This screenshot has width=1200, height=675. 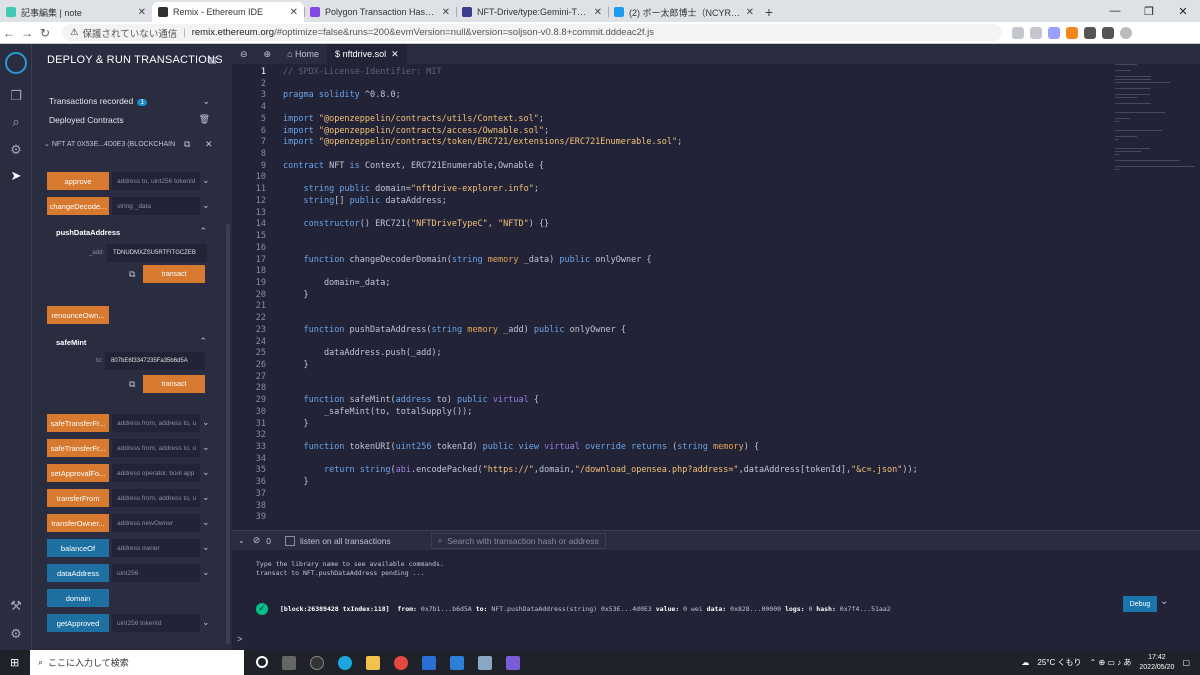 I want to click on store-icon, so click(x=429, y=662).